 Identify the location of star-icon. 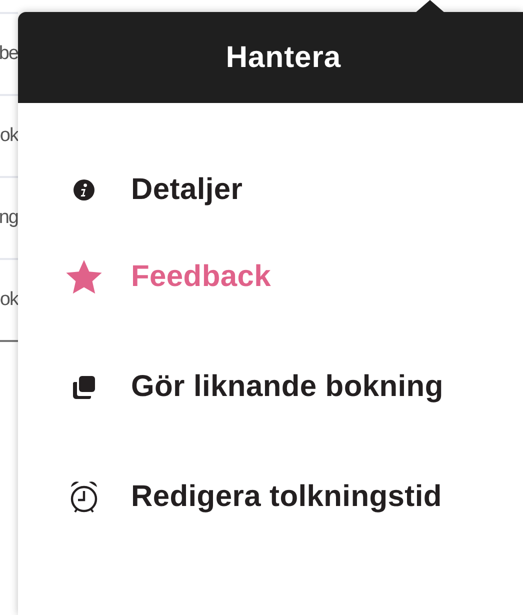
(84, 277).